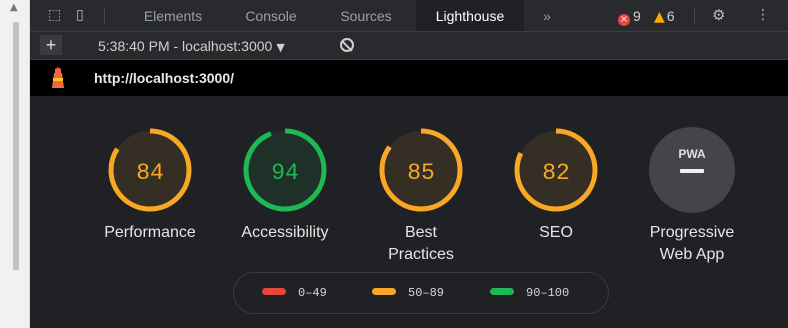  I want to click on tab-elements: Elements, so click(173, 15).